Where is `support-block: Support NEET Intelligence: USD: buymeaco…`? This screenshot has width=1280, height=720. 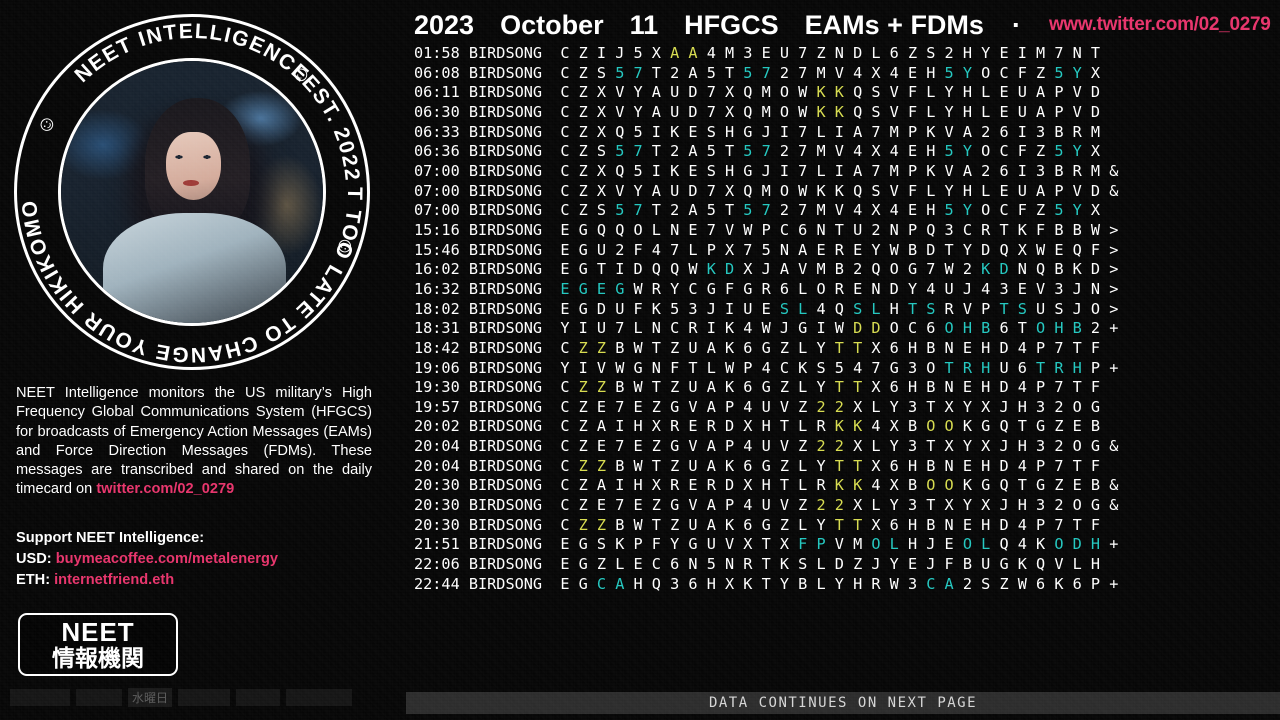 support-block: Support NEET Intelligence: USD: buymeaco… is located at coordinates (196, 559).